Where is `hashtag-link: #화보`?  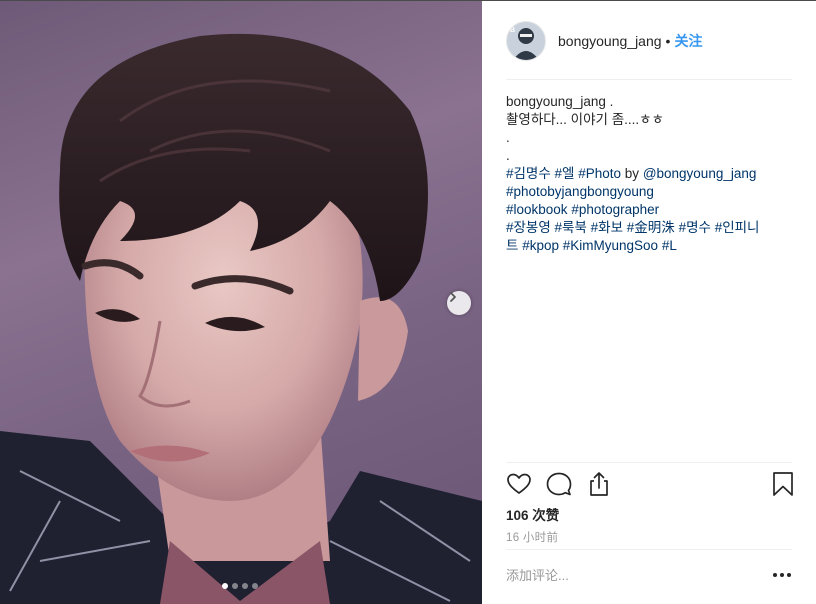 hashtag-link: #화보 is located at coordinates (607, 227).